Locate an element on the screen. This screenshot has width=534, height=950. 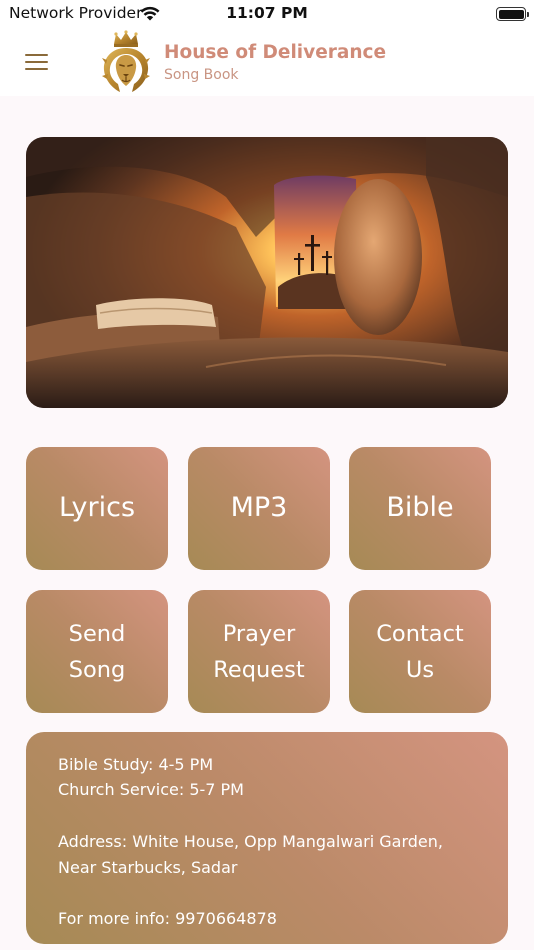
address-line-2: Near Starbucks, Sadar is located at coordinates (148, 867).